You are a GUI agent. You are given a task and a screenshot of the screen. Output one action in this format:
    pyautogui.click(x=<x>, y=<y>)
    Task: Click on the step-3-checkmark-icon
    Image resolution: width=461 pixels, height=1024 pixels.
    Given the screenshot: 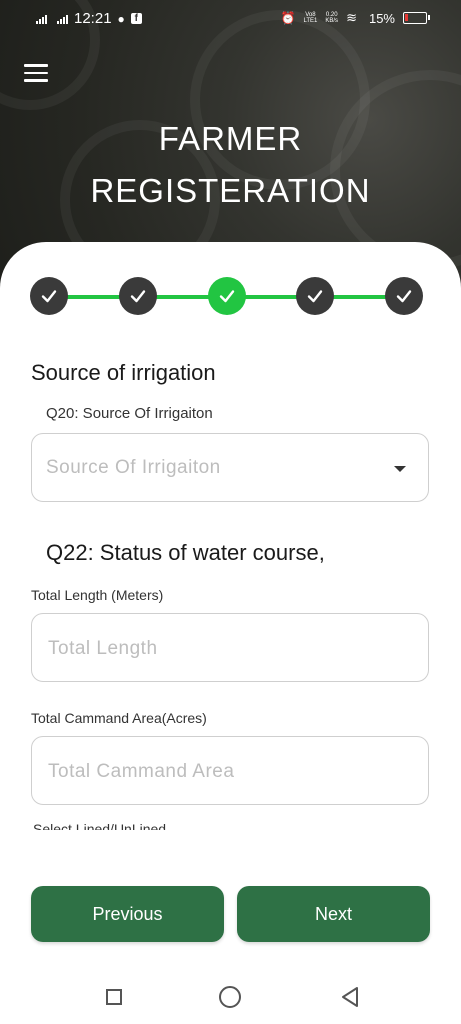 What is the action you would take?
    pyautogui.click(x=227, y=296)
    